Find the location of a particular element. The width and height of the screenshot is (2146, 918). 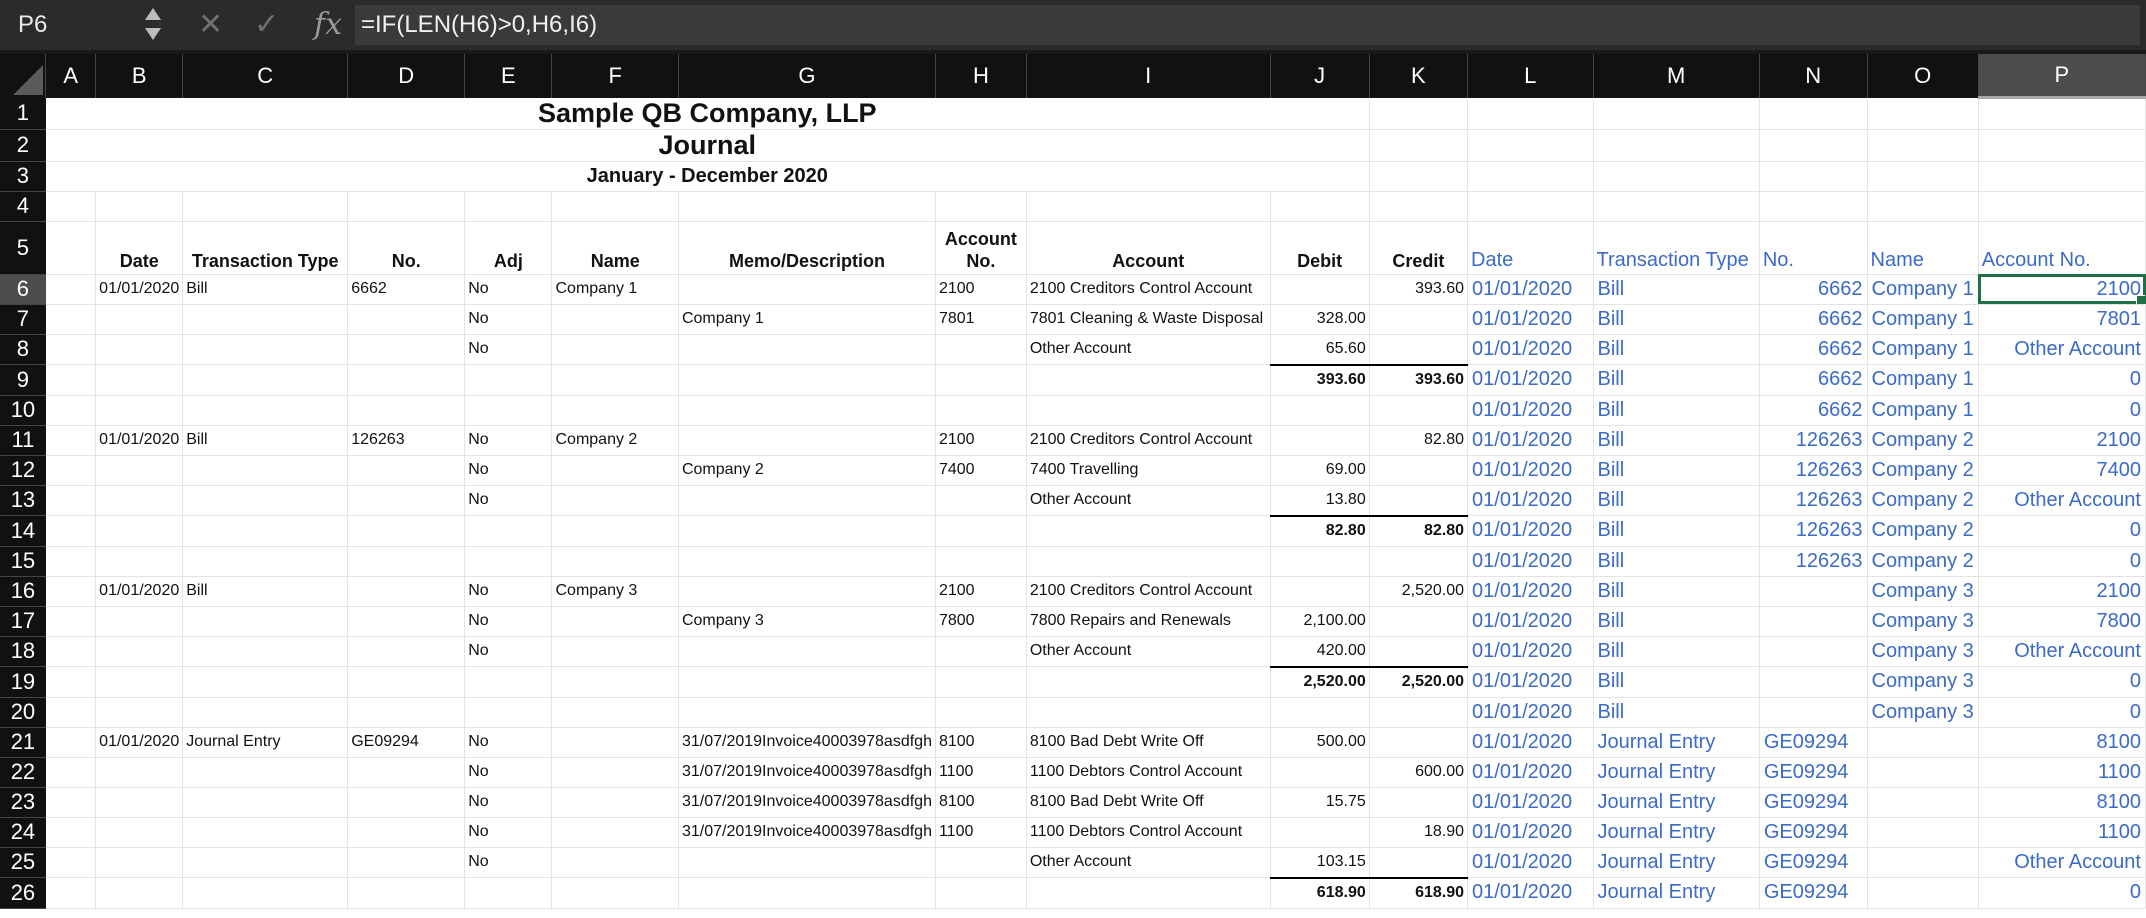

cell-j21: 500.00 is located at coordinates (1320, 742).